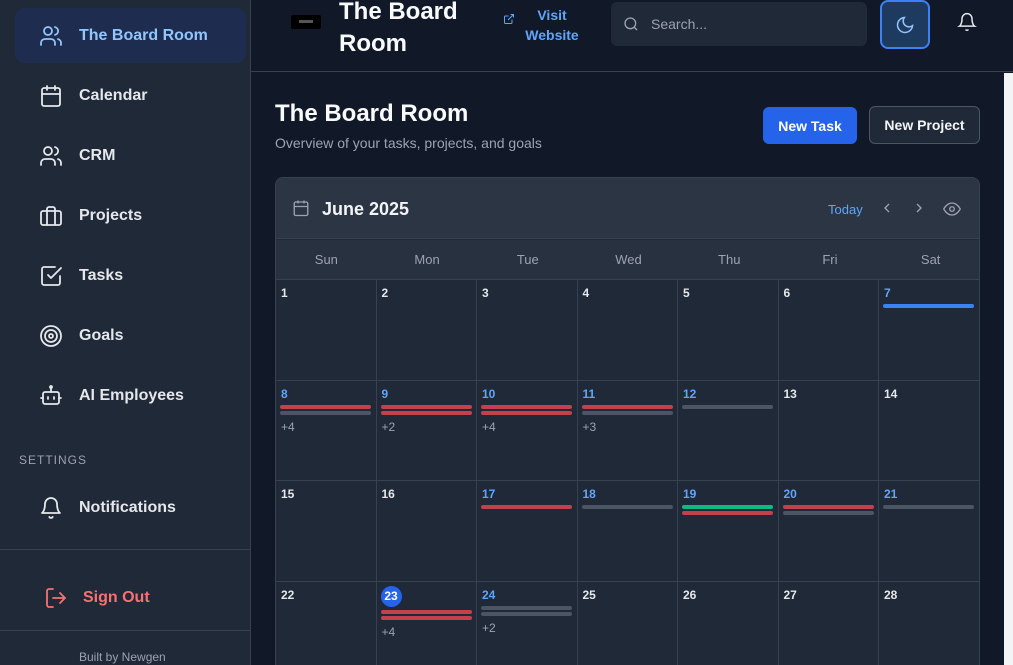  I want to click on scrollbar, so click(1008, 369).